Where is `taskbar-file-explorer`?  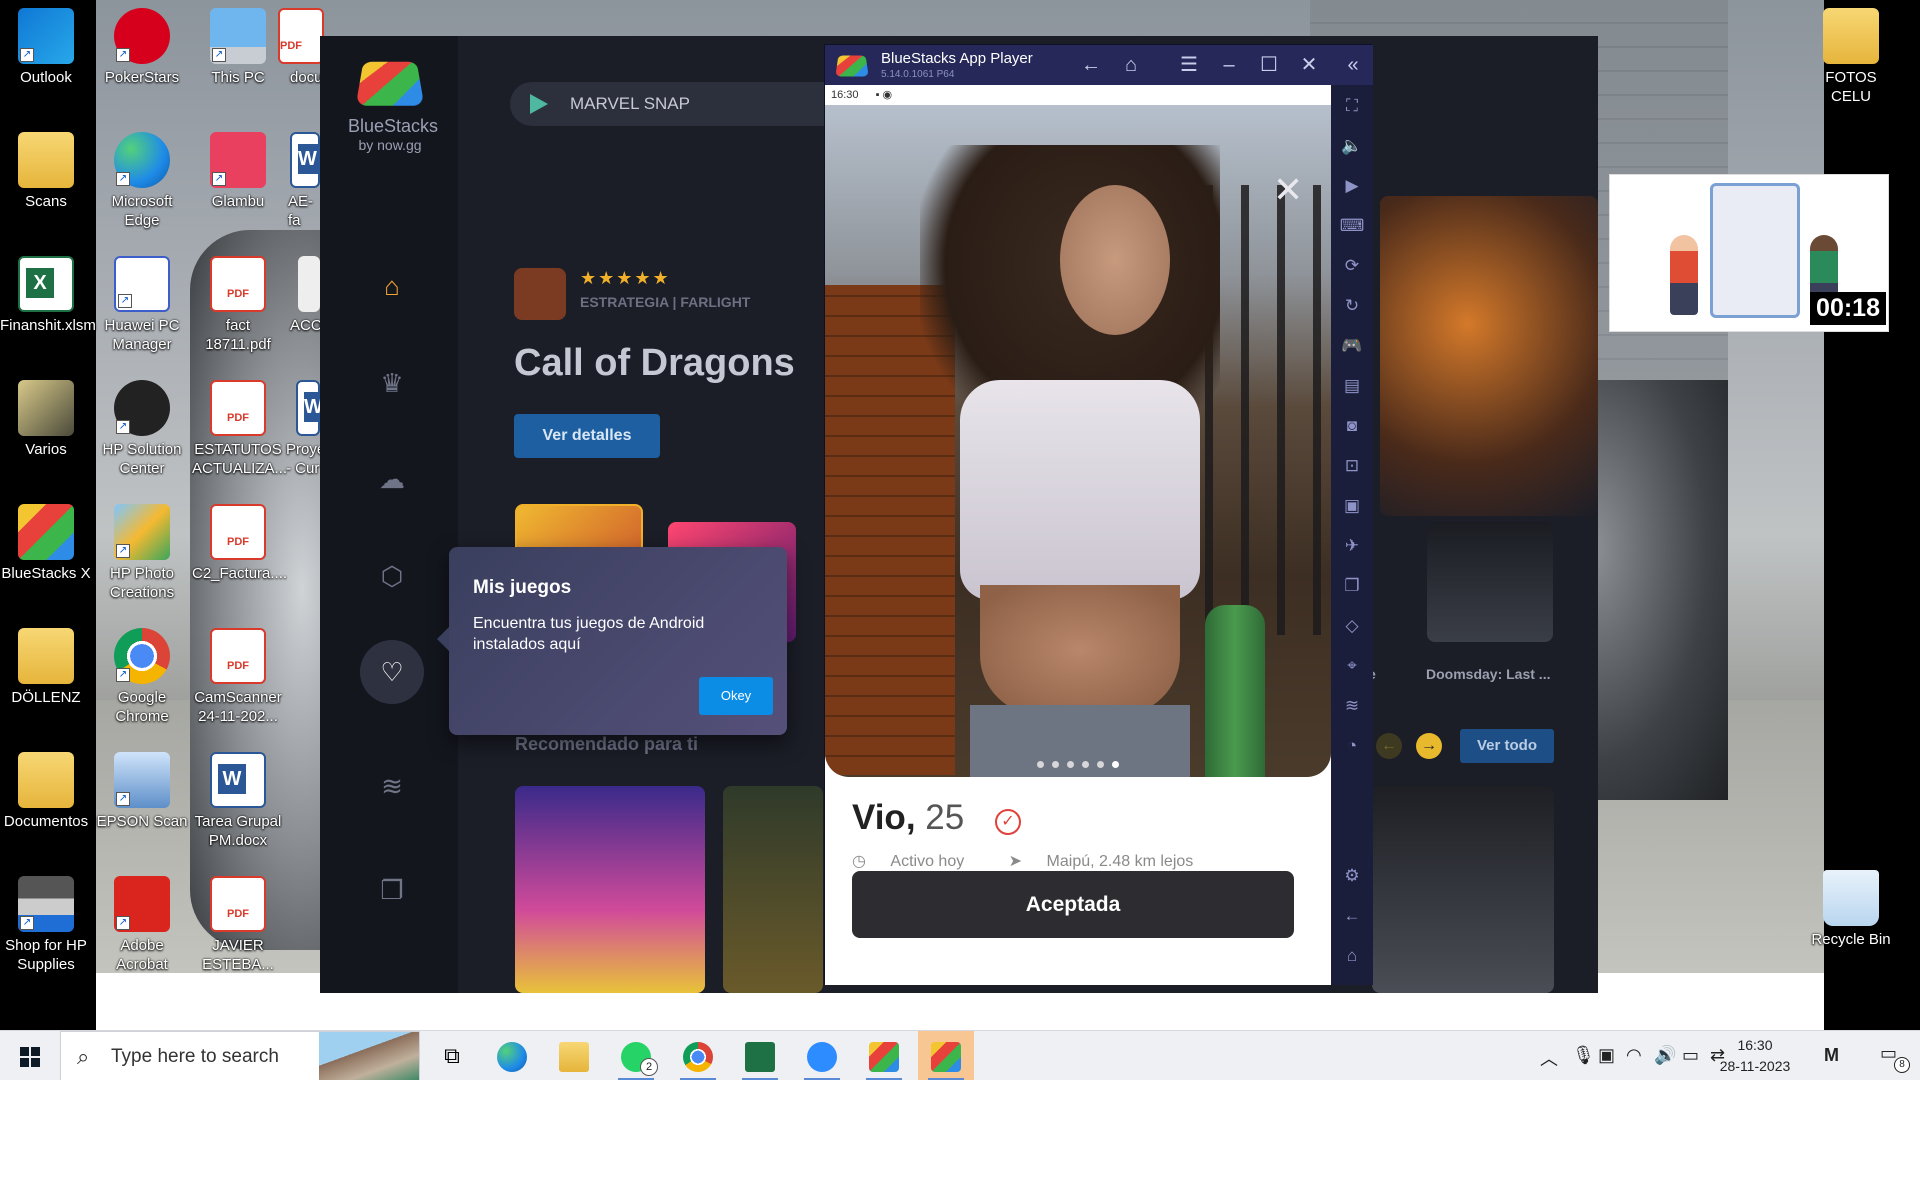 taskbar-file-explorer is located at coordinates (574, 1056).